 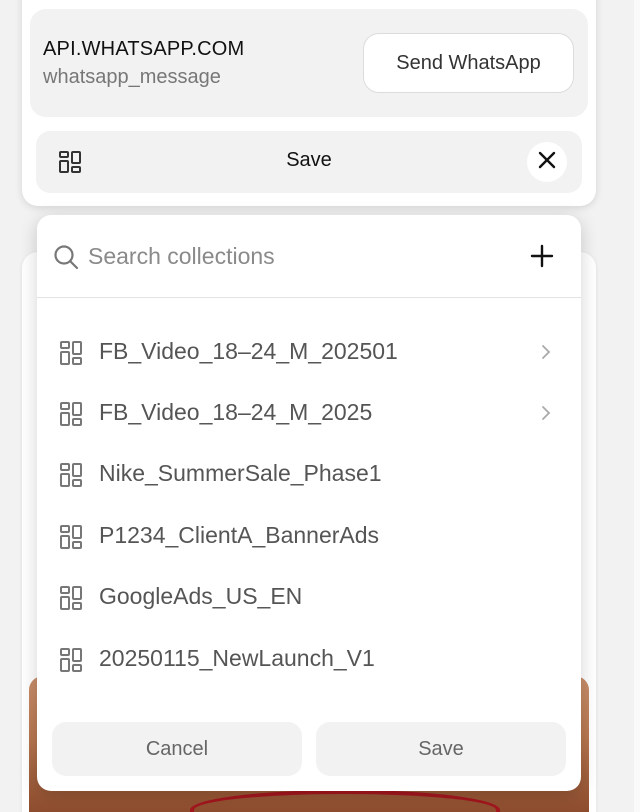 I want to click on collection-item: Nike_SummerSale_Phase1, so click(x=309, y=475).